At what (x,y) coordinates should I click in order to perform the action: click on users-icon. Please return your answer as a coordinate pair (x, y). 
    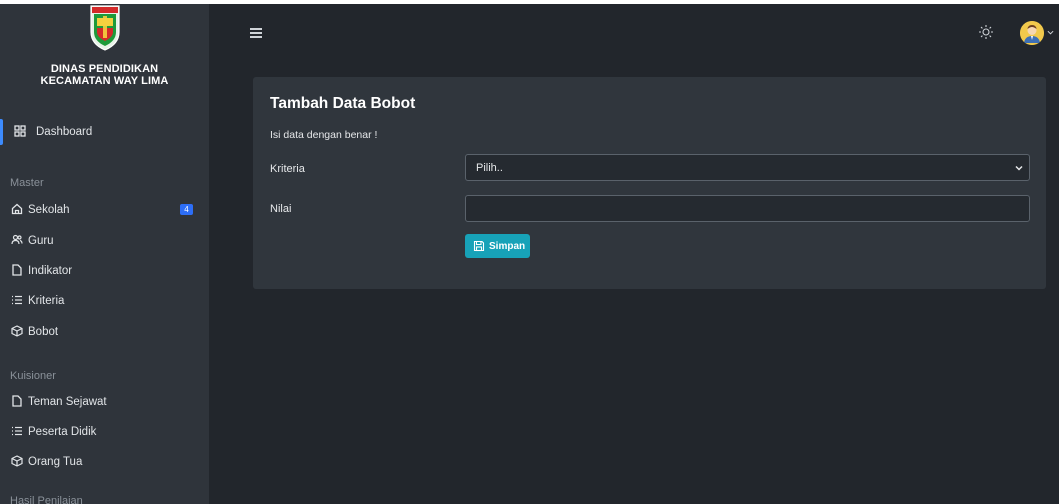
    Looking at the image, I should click on (17, 239).